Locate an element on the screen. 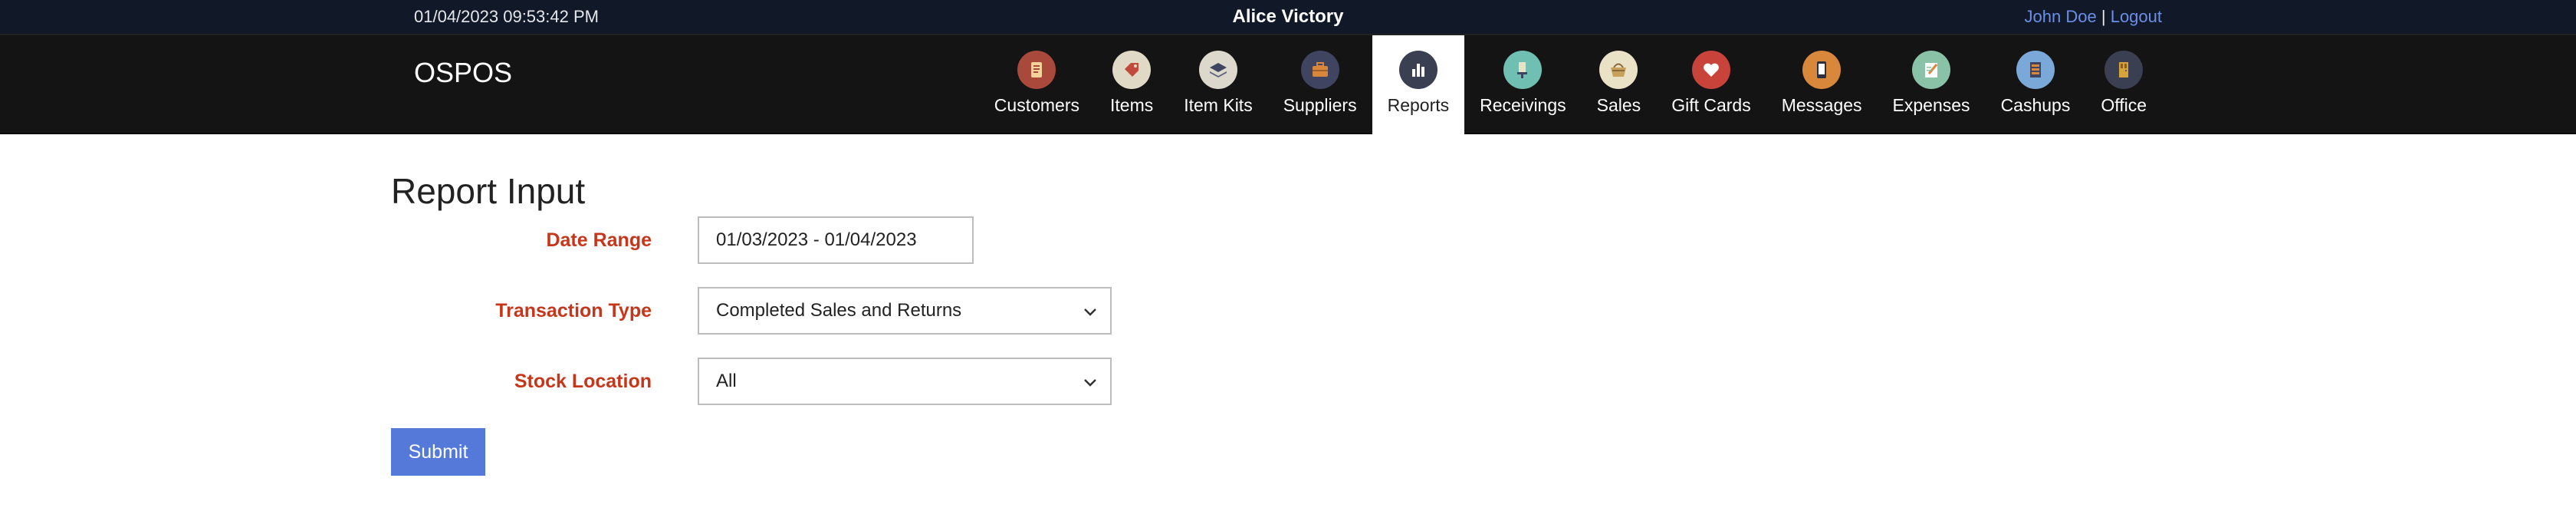 The height and width of the screenshot is (511, 2576). nav-item-reports: Reports is located at coordinates (1418, 84).